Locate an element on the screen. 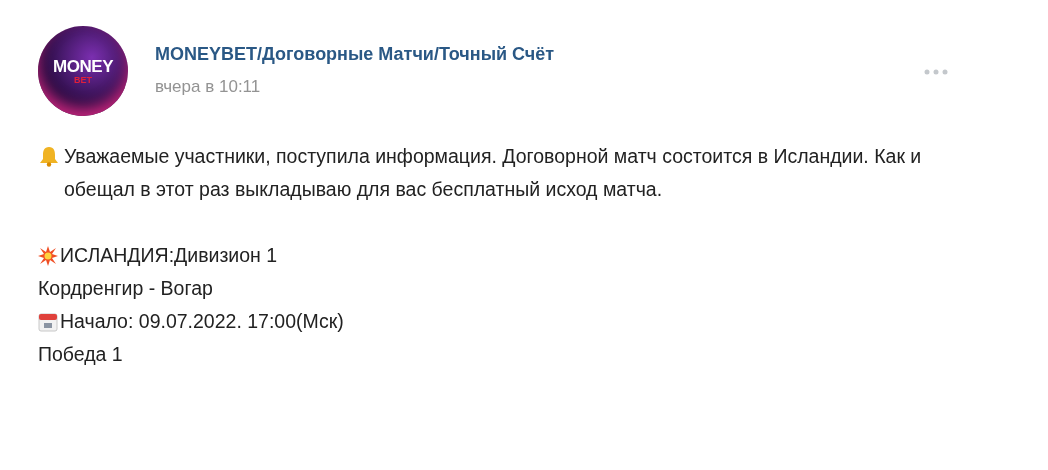  avatar-logo-subtext: BET is located at coordinates (83, 80).